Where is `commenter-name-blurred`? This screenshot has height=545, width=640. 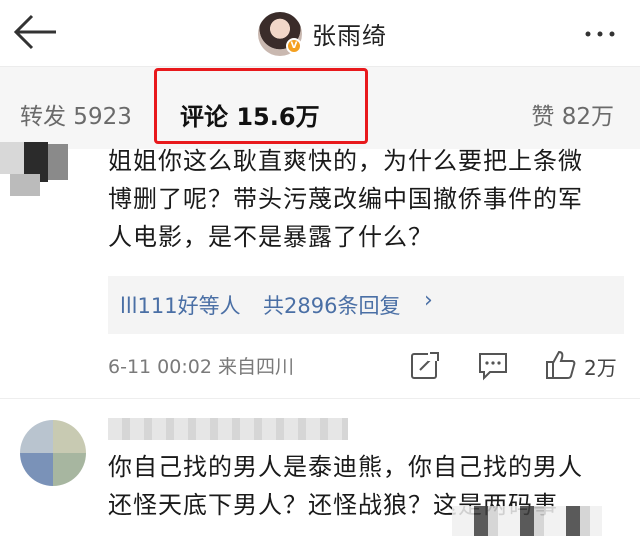 commenter-name-blurred is located at coordinates (228, 429).